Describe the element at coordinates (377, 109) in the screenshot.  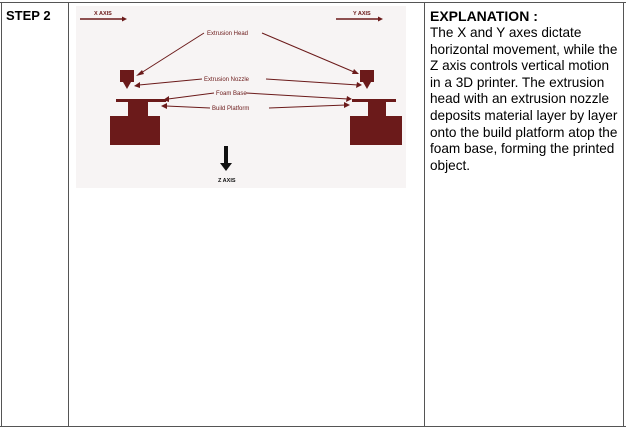
I see `right-platform-stem` at that location.